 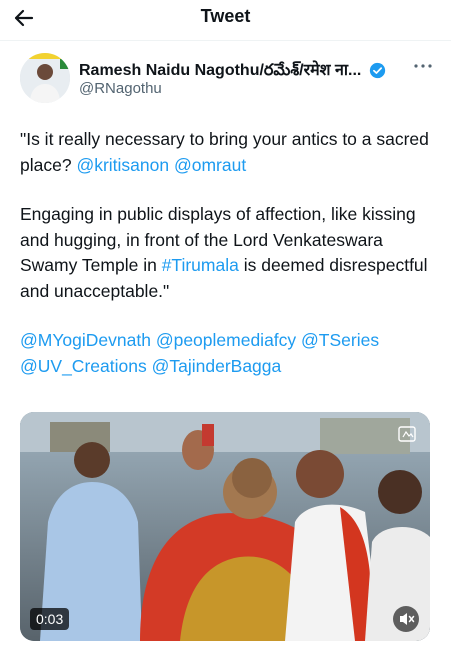 I want to click on verified-badge-icon, so click(x=377, y=70).